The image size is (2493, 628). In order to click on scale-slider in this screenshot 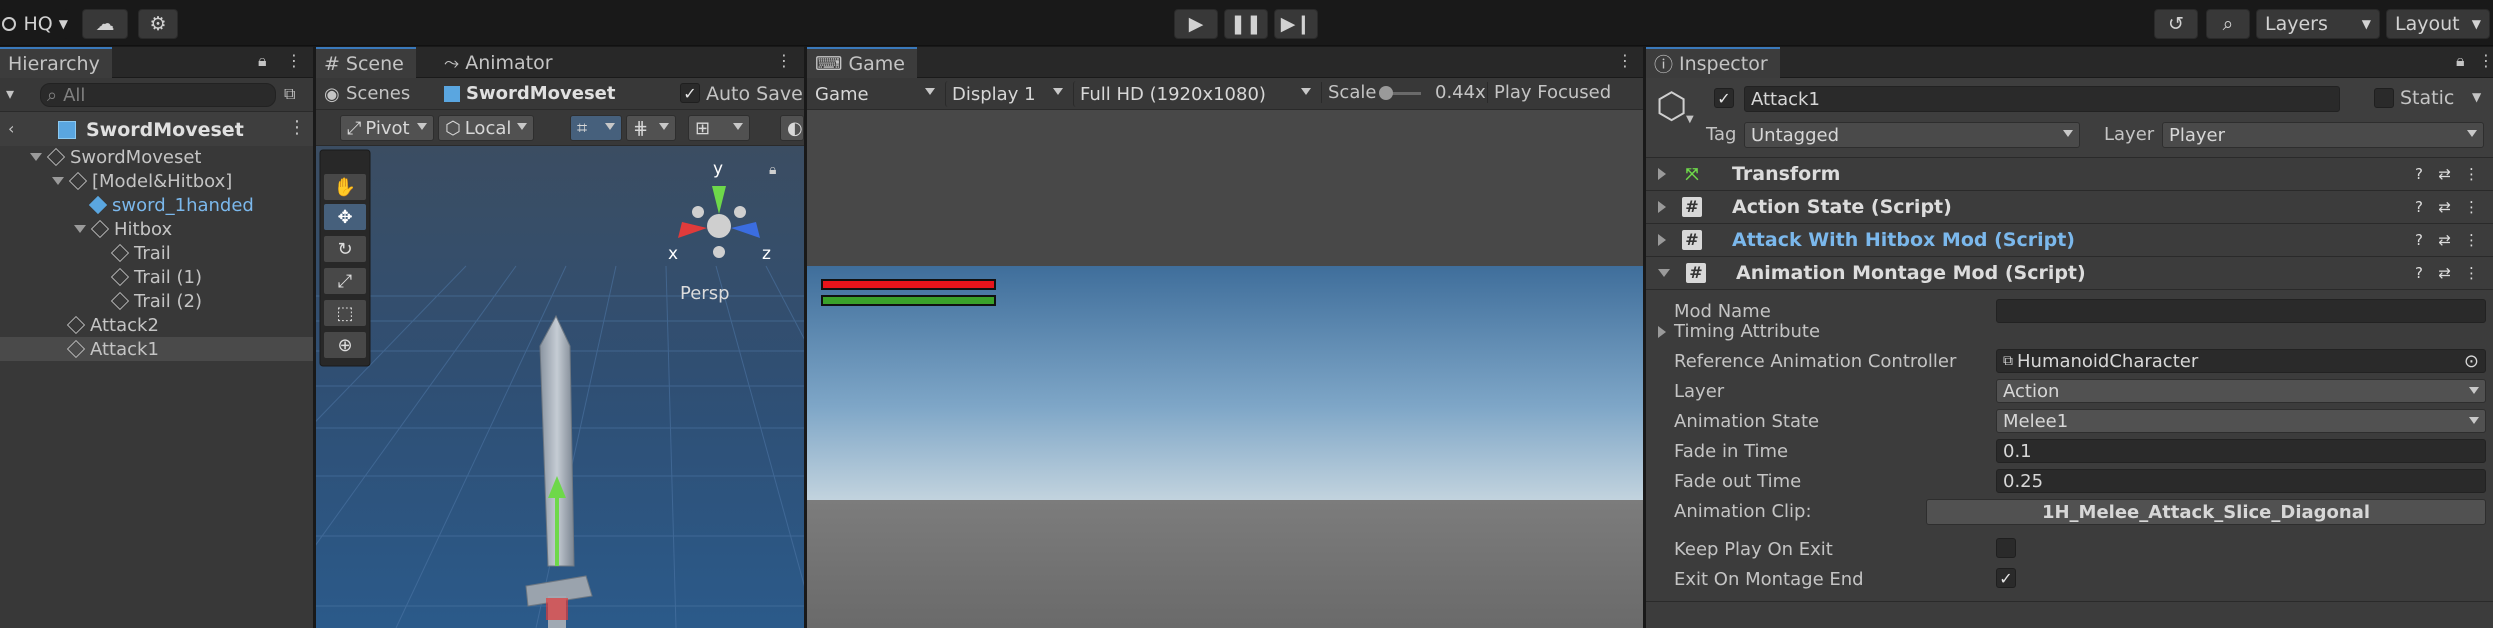, I will do `click(1400, 93)`.